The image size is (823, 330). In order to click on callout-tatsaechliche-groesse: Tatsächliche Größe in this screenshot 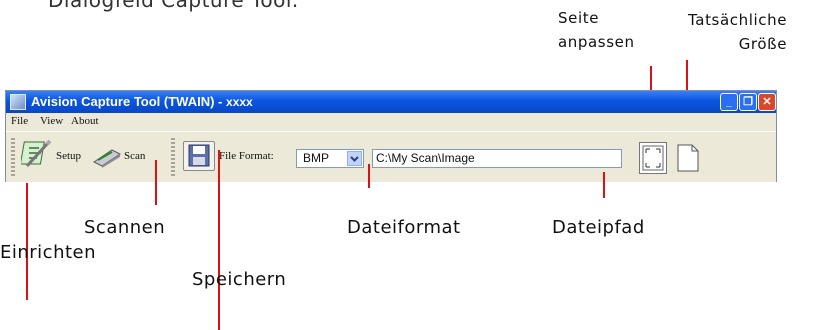, I will do `click(738, 32)`.